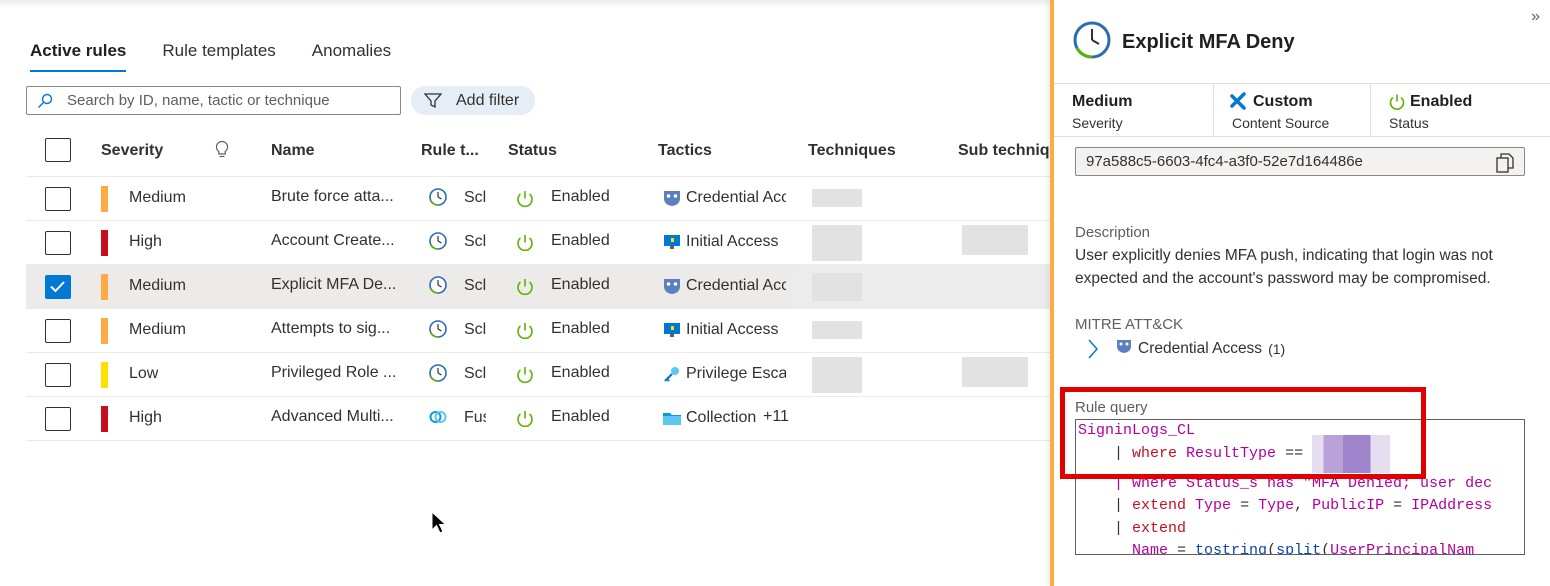 The width and height of the screenshot is (1550, 586). I want to click on chevron-right-icon, so click(1093, 349).